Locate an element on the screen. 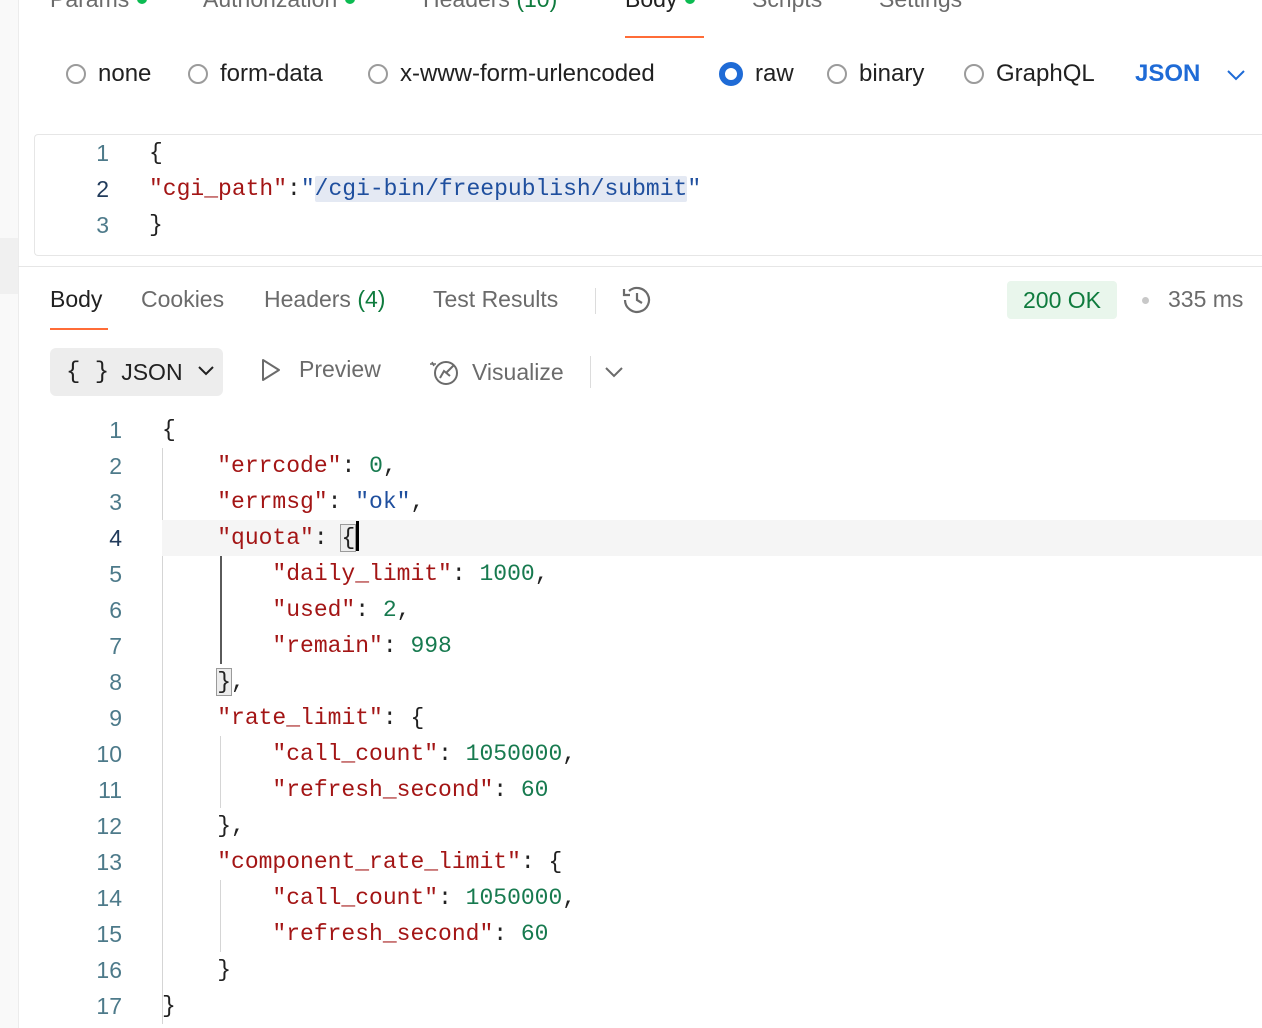 This screenshot has height=1028, width=1262. tab-settings-label: Settings is located at coordinates (920, 6).